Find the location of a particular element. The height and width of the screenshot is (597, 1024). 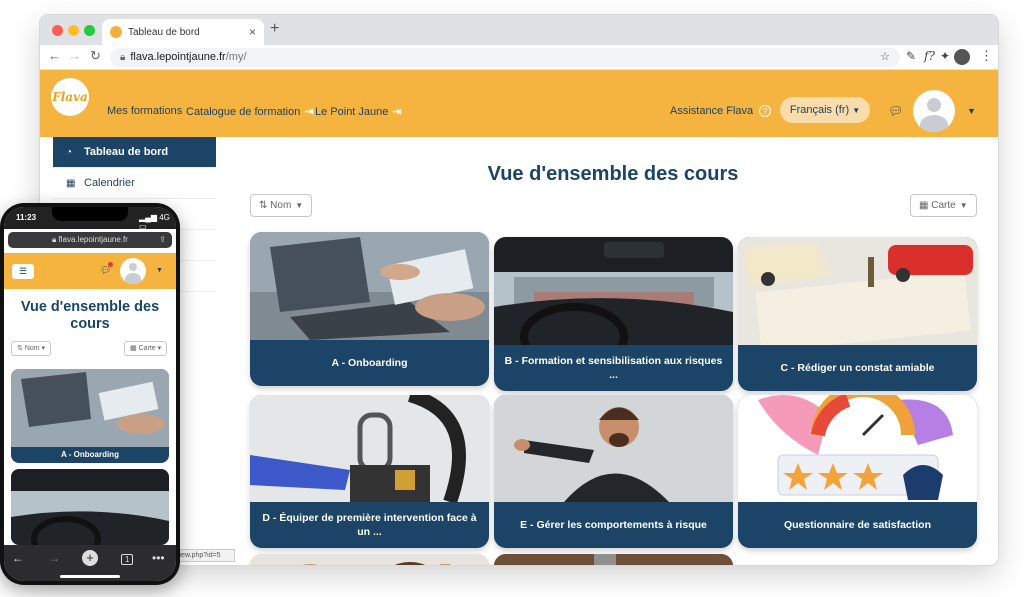

hamburger-menu-button: ☰ is located at coordinates (23, 271).